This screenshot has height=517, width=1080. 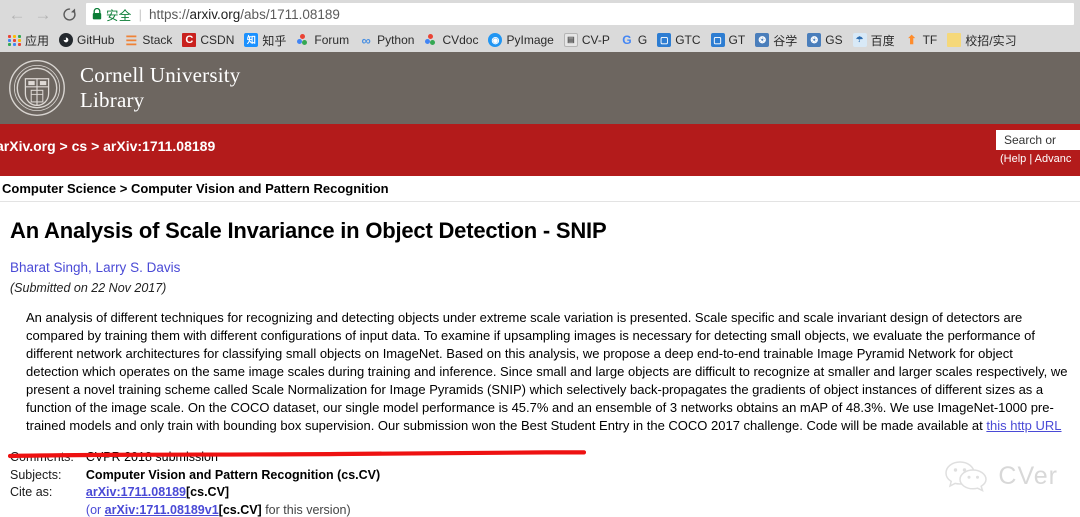 I want to click on bookmark-label: 应用, so click(x=37, y=40).